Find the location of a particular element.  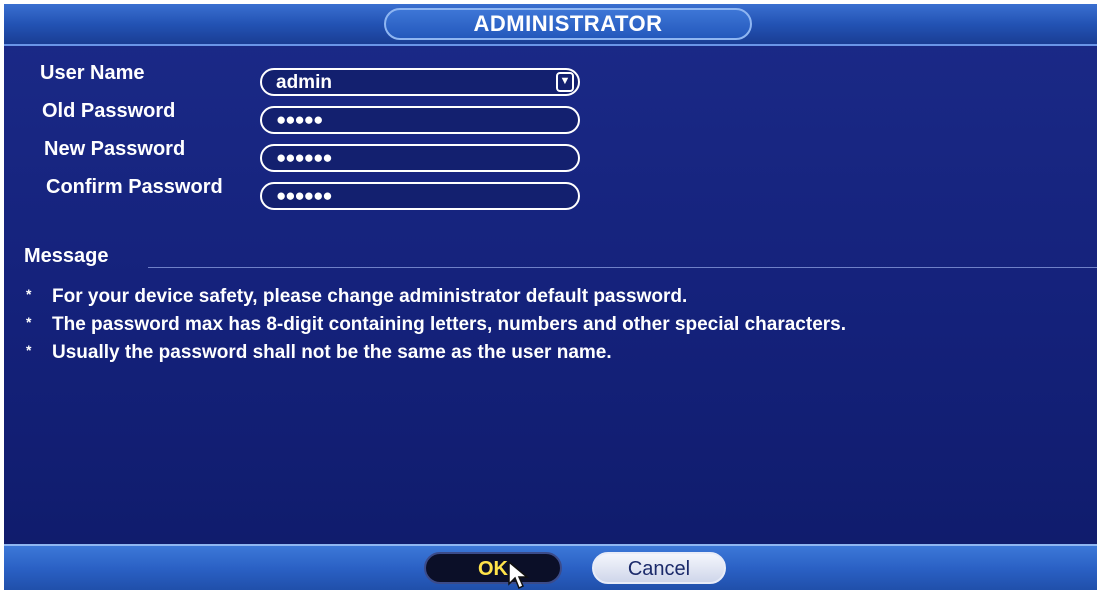

new-password-field: ●●●●●● is located at coordinates (420, 158).